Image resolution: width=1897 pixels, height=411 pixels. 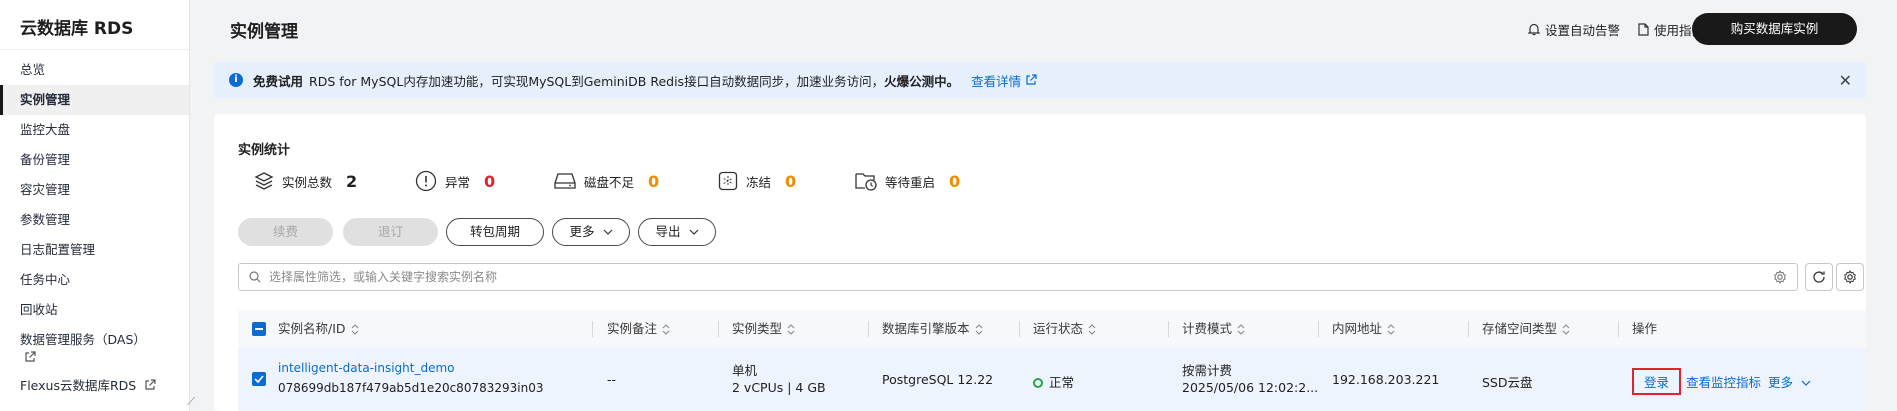 What do you see at coordinates (94, 160) in the screenshot?
I see `sidebar-item-backup: 备份管理` at bounding box center [94, 160].